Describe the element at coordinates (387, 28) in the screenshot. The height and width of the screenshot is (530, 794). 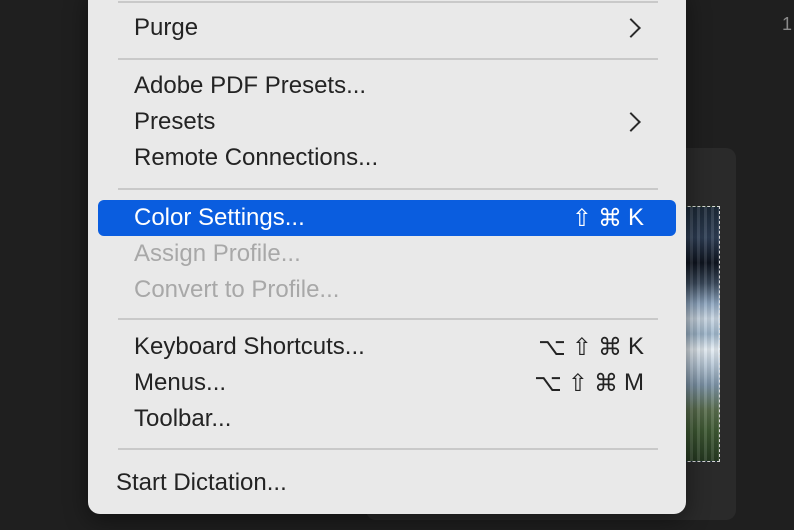
I see `menu-item-purge: Purge` at that location.